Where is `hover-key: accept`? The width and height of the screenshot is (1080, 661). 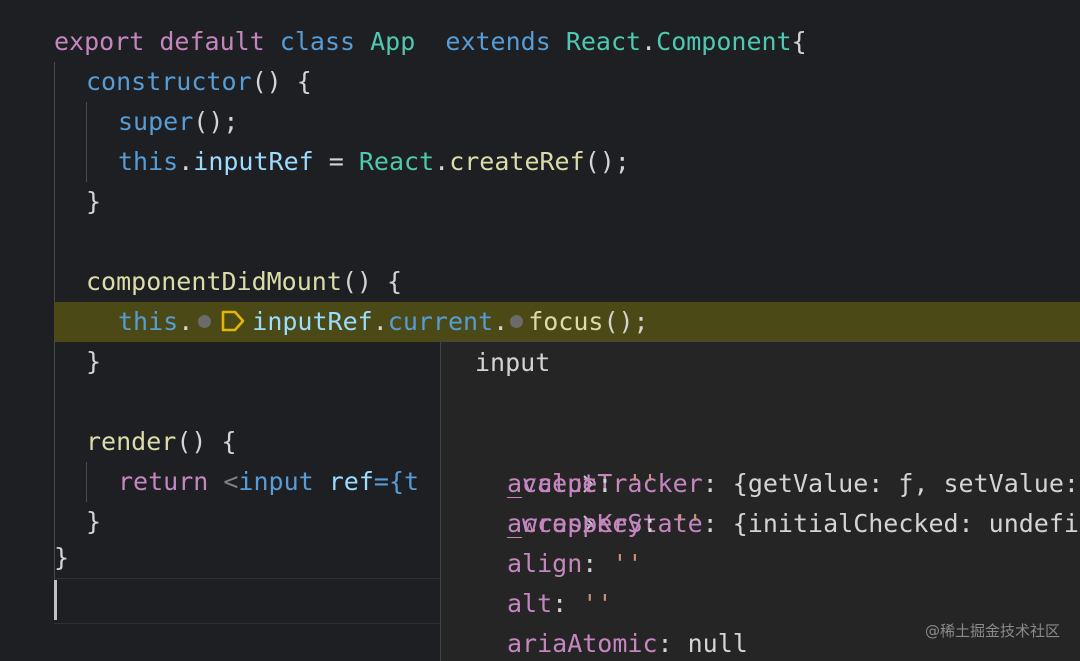 hover-key: accept is located at coordinates (552, 483).